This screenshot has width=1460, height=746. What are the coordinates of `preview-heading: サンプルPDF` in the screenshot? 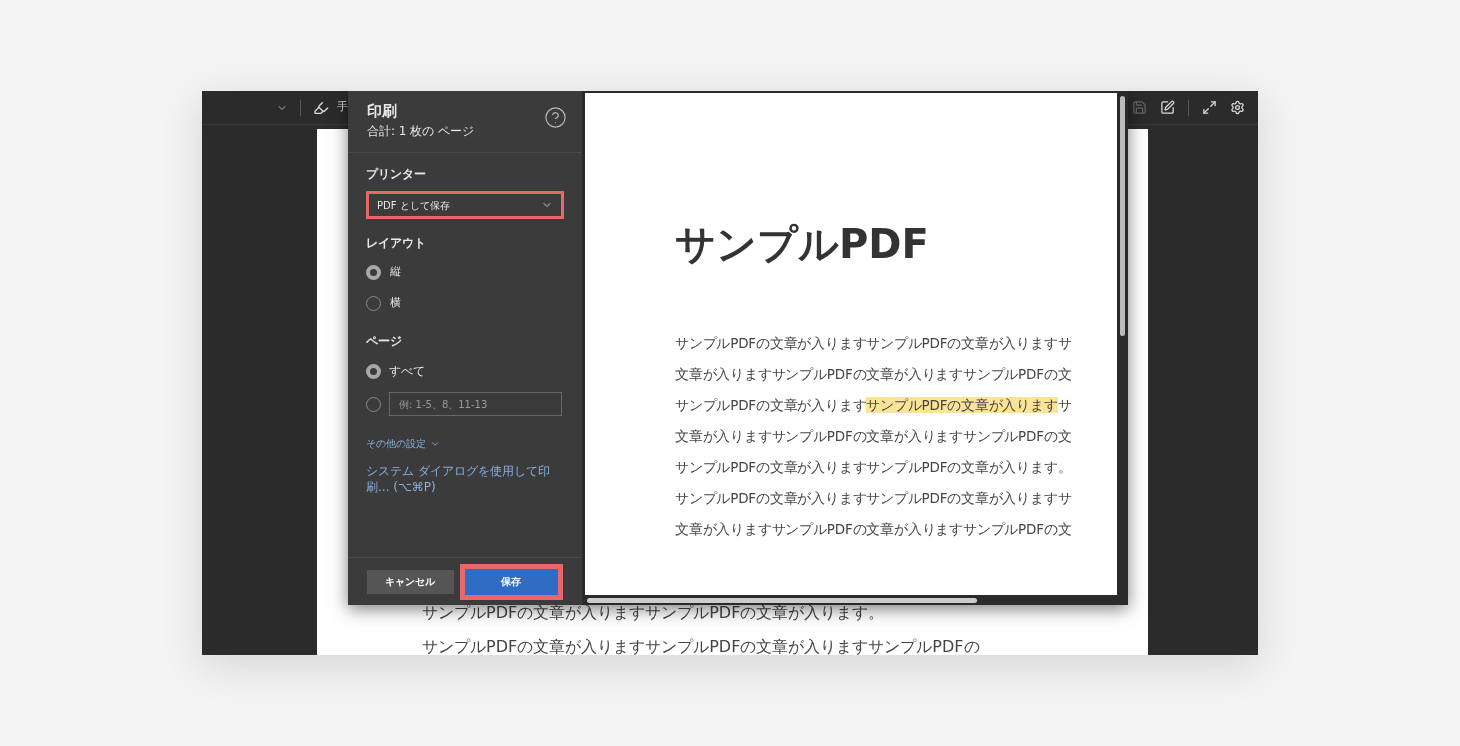 It's located at (802, 244).